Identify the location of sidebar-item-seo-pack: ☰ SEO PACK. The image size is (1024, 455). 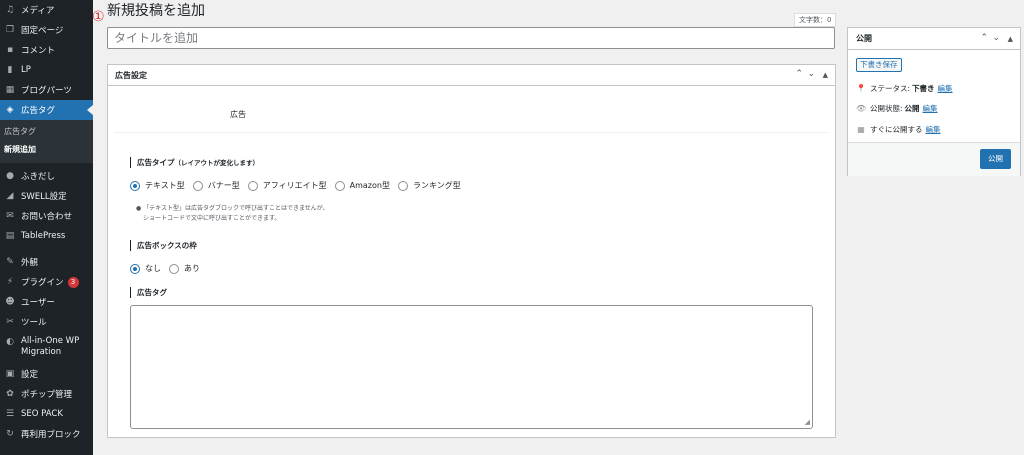
(46, 414).